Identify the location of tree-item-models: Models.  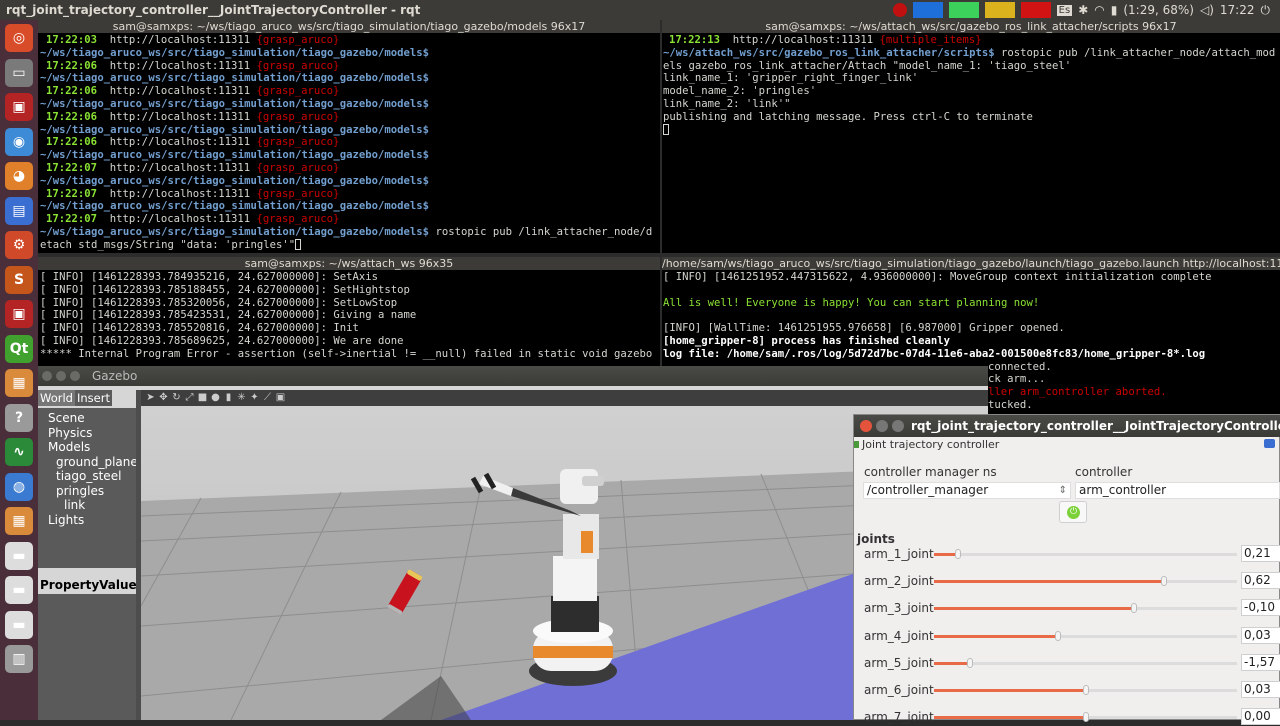
(69, 447).